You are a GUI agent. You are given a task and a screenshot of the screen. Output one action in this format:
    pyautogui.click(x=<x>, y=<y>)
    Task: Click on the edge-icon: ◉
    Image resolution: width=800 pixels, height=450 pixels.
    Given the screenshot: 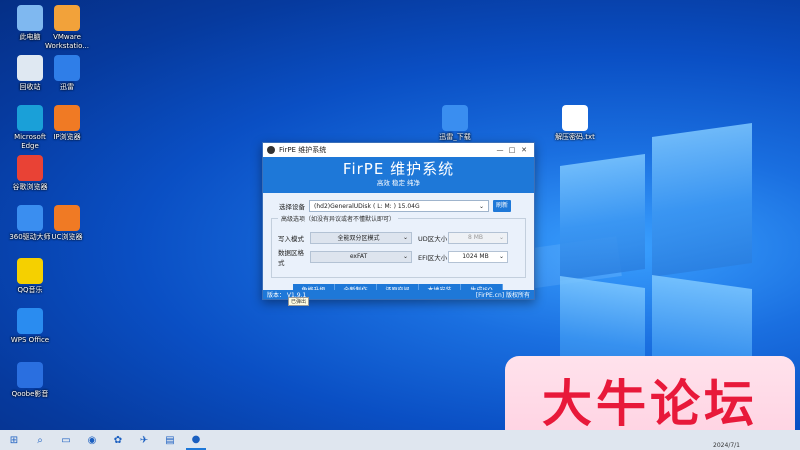 What is the action you would take?
    pyautogui.click(x=92, y=440)
    